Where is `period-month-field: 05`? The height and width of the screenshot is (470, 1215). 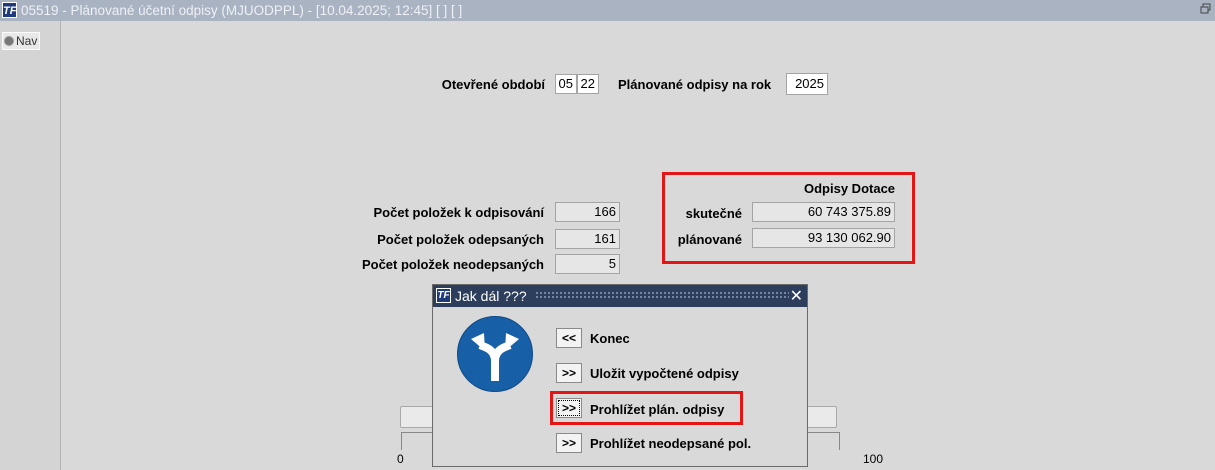
period-month-field: 05 is located at coordinates (566, 84).